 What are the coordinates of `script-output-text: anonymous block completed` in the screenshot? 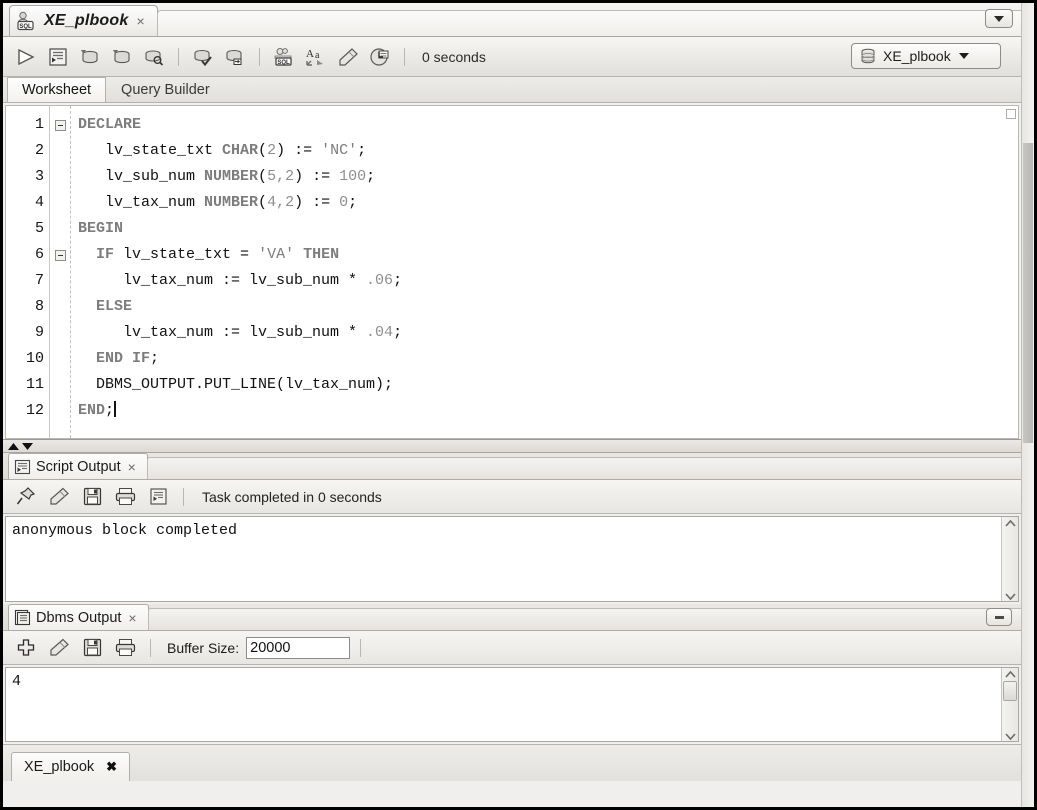 It's located at (125, 530).